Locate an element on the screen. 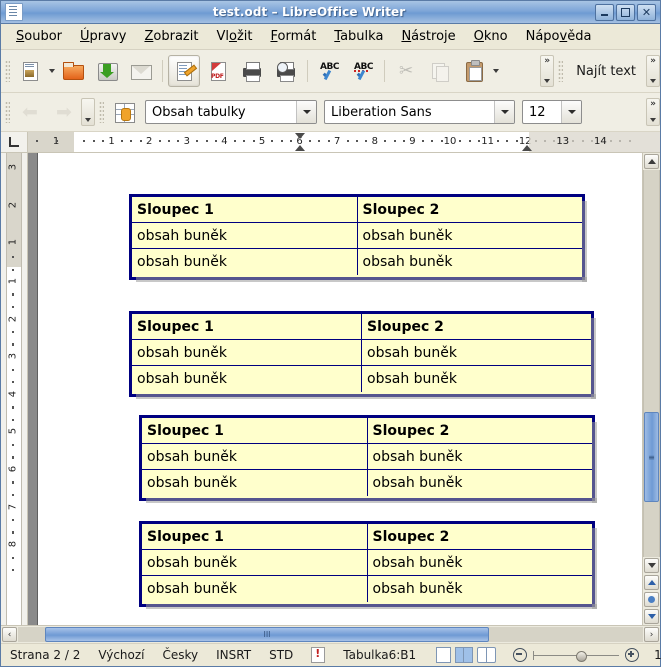 Image resolution: width=661 pixels, height=667 pixels. menu-upravy: Úpravy is located at coordinates (103, 36).